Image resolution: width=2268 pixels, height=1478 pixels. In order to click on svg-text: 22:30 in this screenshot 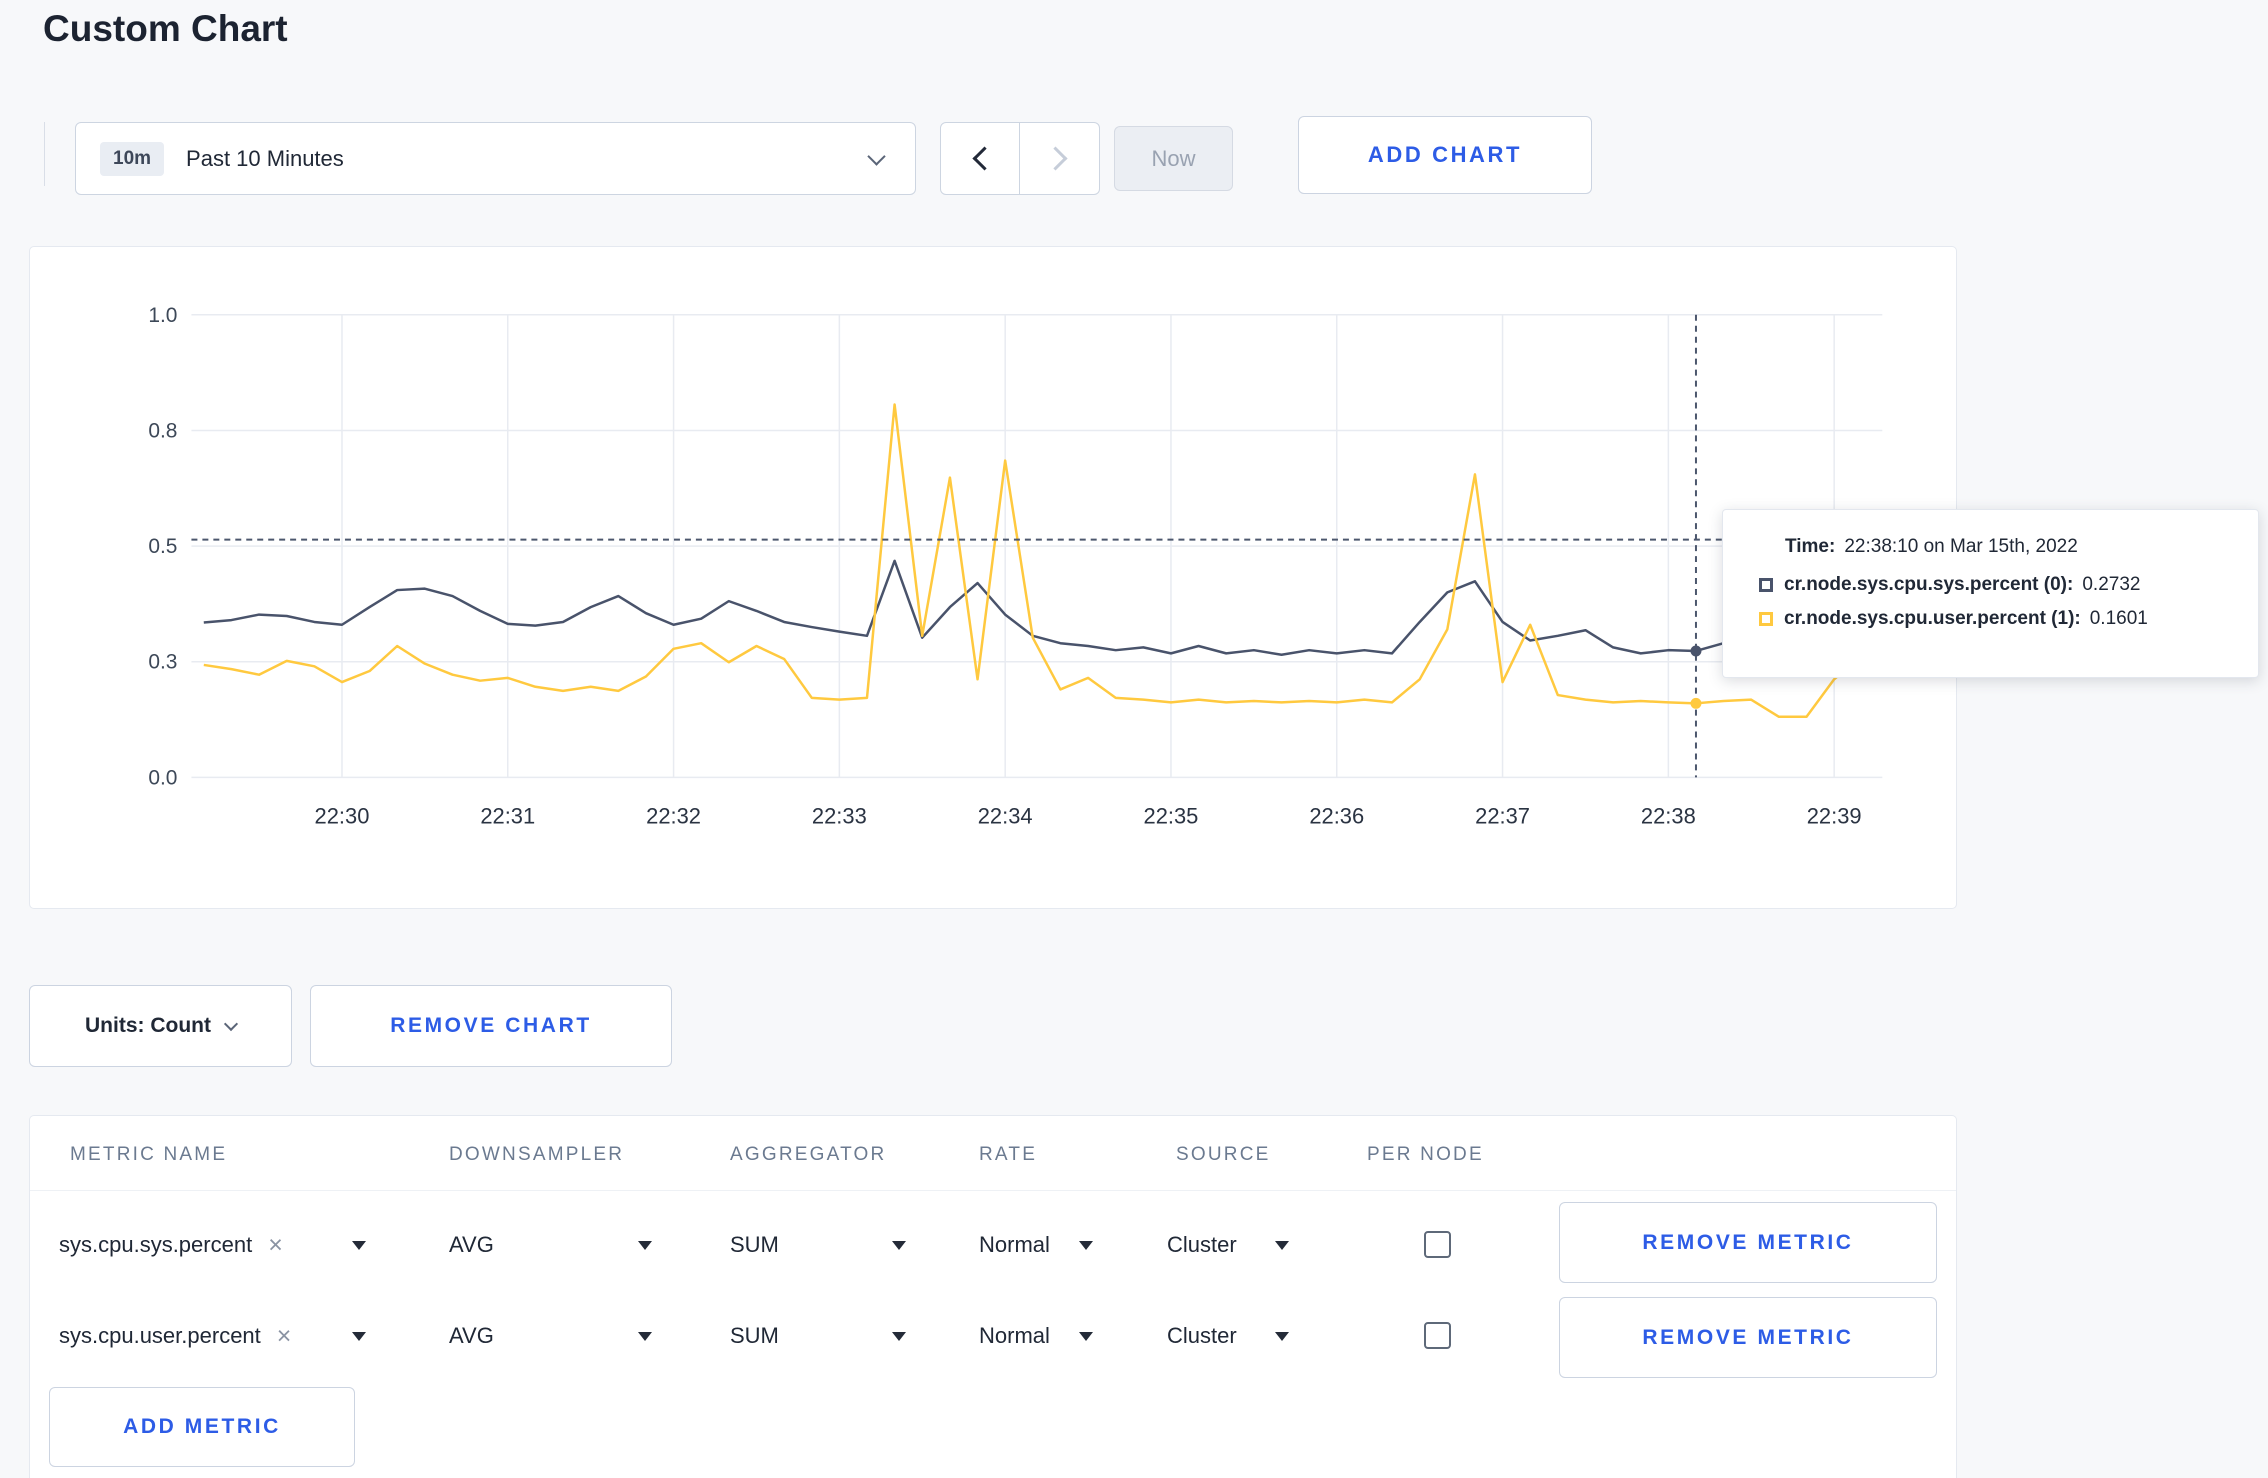, I will do `click(342, 815)`.